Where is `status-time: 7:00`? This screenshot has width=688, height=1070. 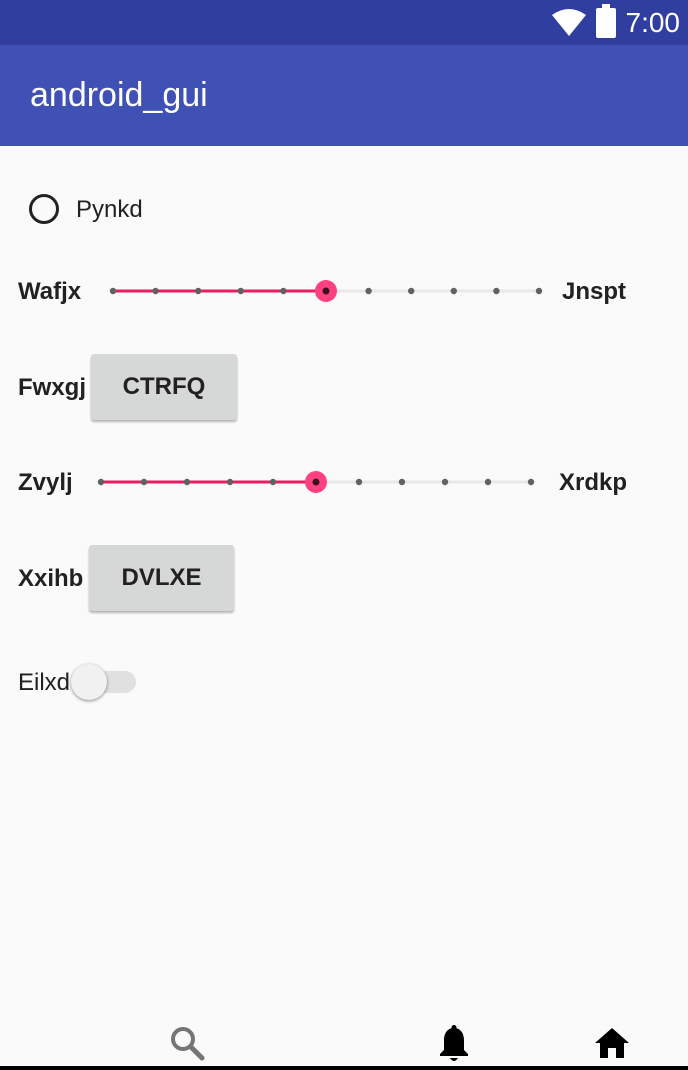
status-time: 7:00 is located at coordinates (653, 22).